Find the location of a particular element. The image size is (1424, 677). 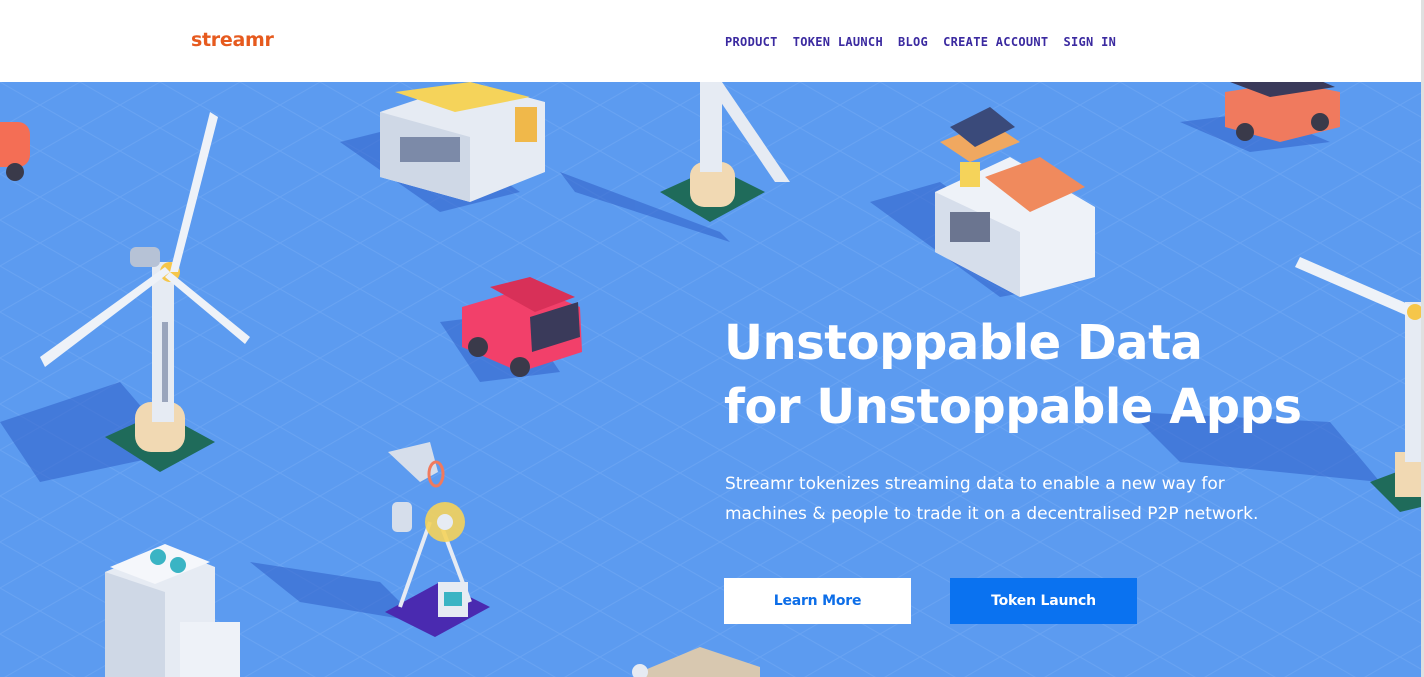

nav-create-account: CREATE ACCOUNT is located at coordinates (995, 42).